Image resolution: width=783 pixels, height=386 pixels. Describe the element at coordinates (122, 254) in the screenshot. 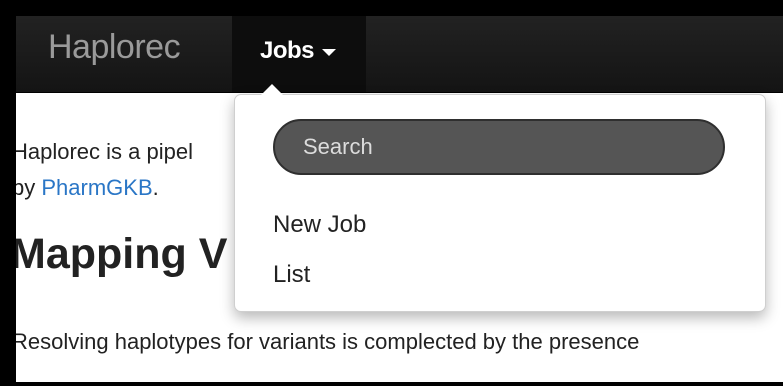

I see `section-heading: Mapping V` at that location.